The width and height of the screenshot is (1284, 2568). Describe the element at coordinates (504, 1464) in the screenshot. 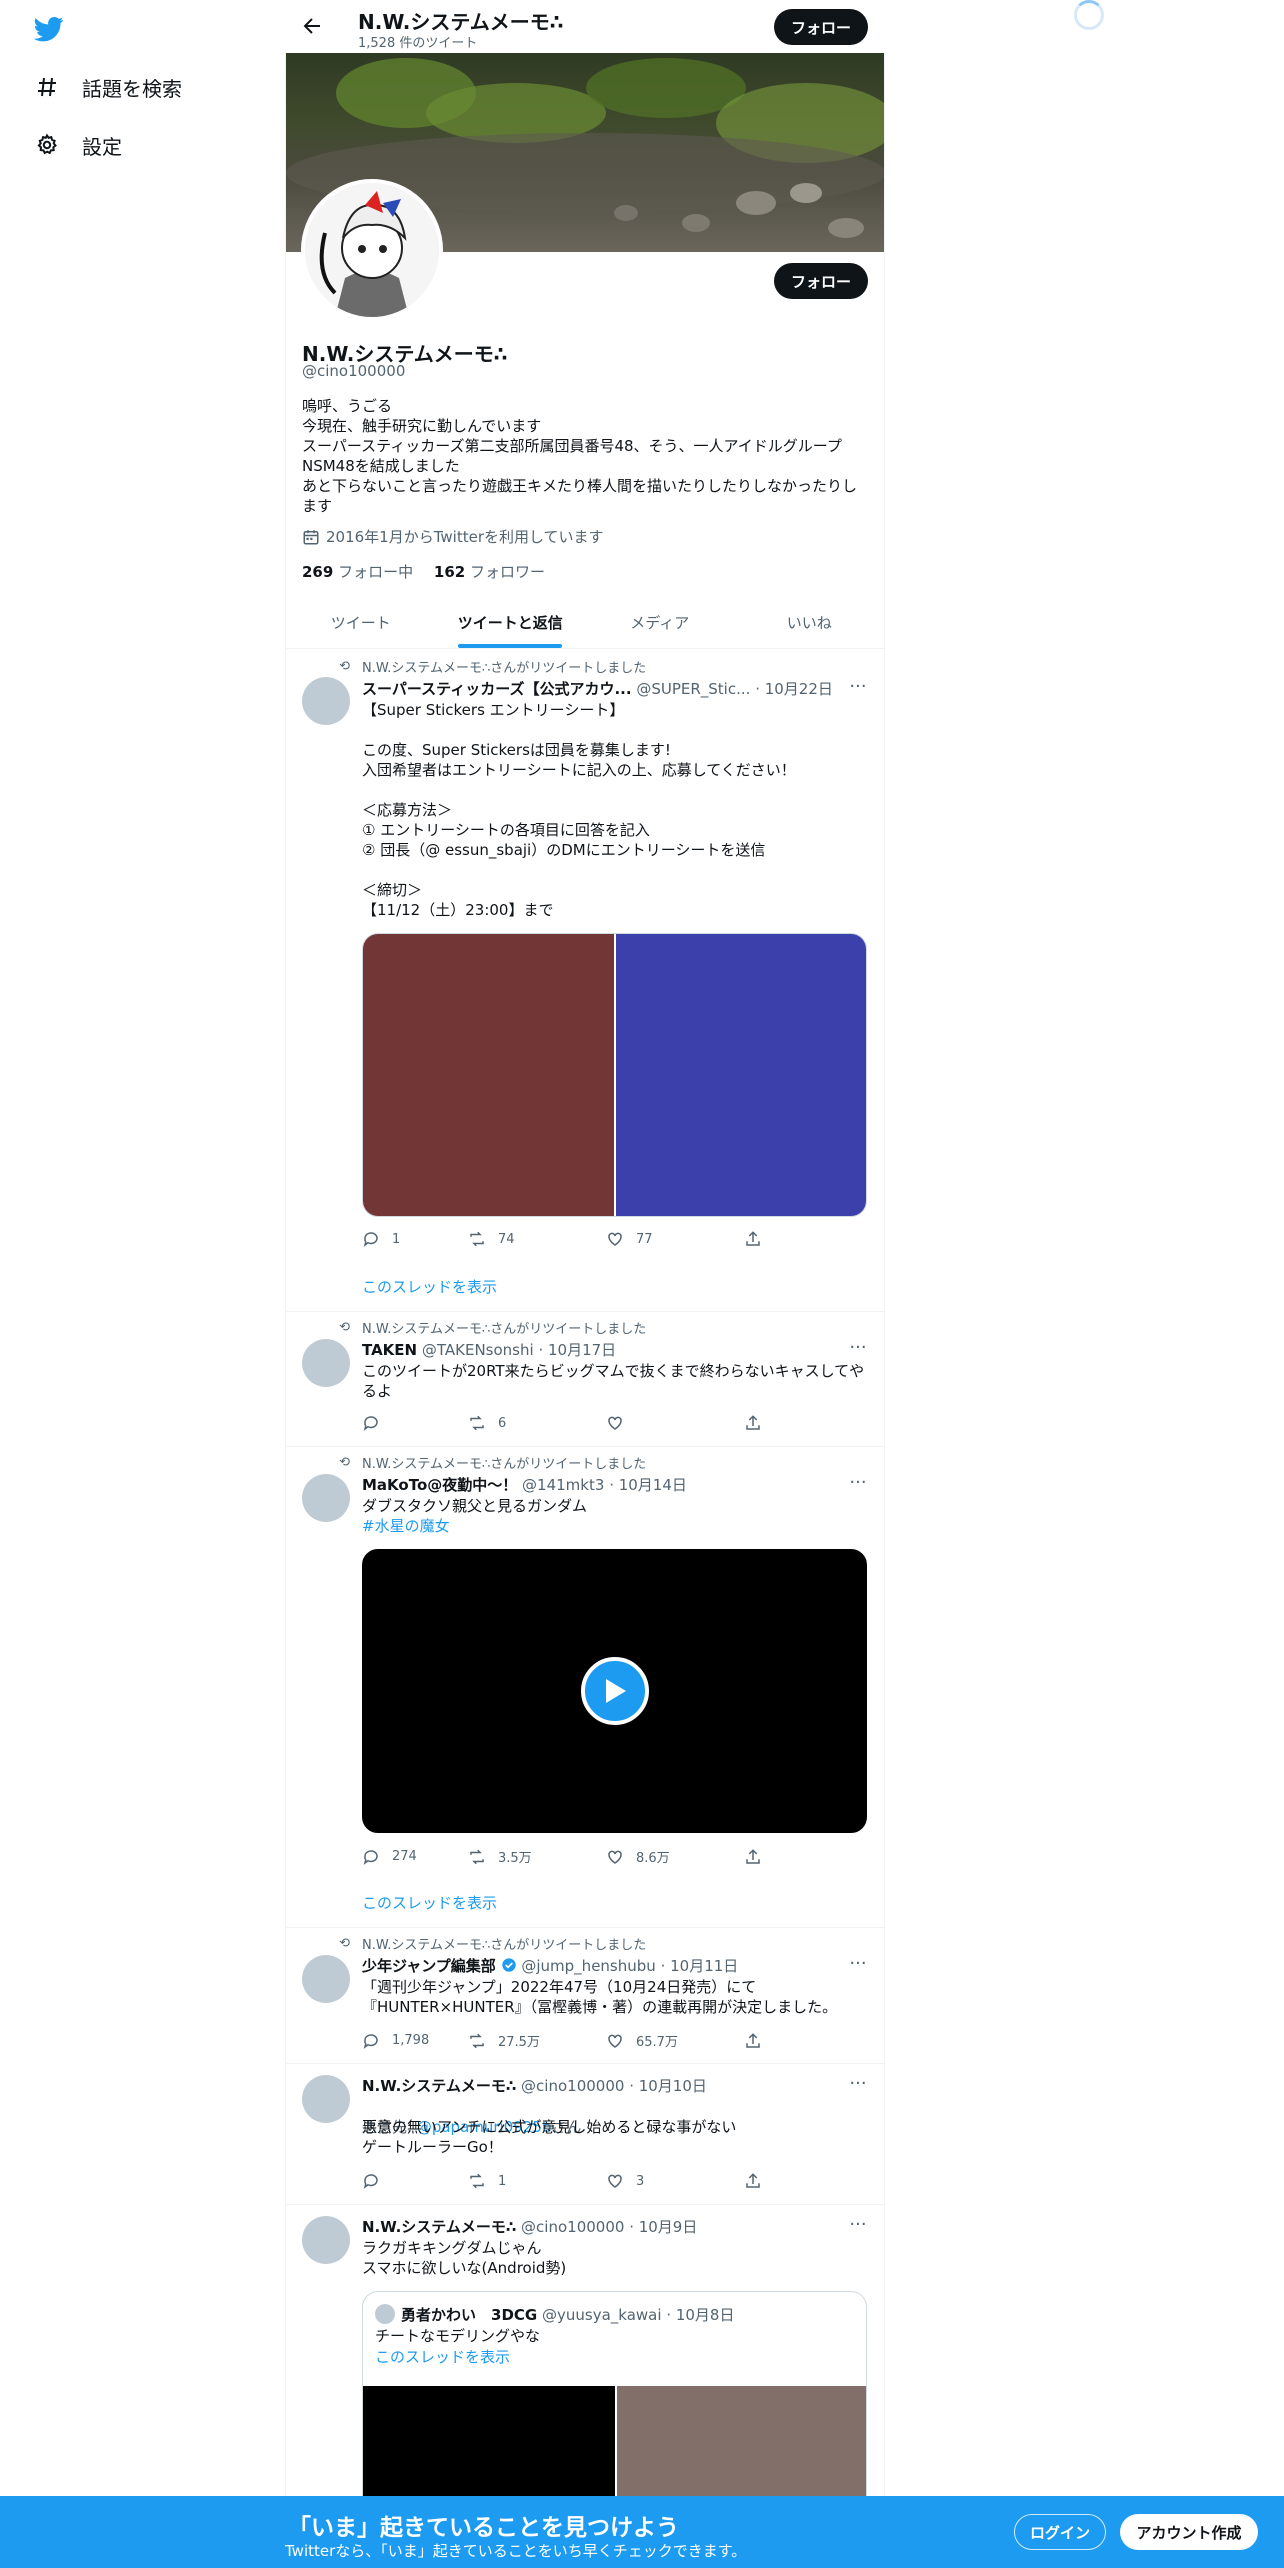

I see `retweeted-by-text: N.W.システムメーモ∴さんがリツイートしました` at that location.